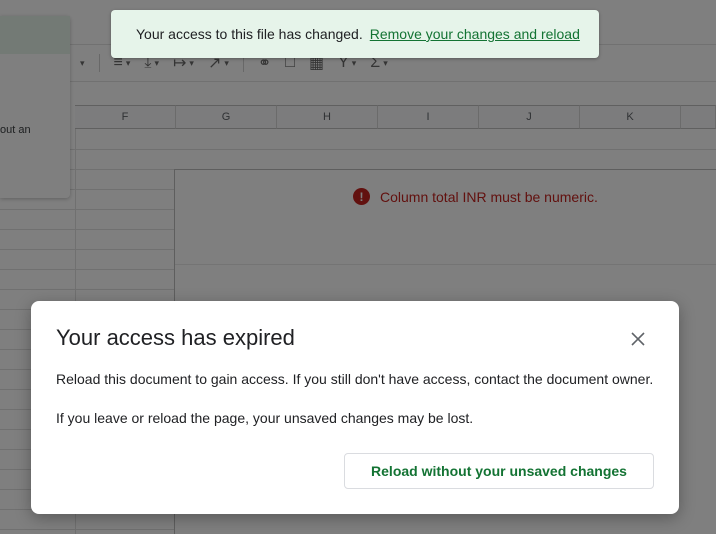 The width and height of the screenshot is (716, 534). Describe the element at coordinates (175, 337) in the screenshot. I see `dialog-title: Your access has expired` at that location.